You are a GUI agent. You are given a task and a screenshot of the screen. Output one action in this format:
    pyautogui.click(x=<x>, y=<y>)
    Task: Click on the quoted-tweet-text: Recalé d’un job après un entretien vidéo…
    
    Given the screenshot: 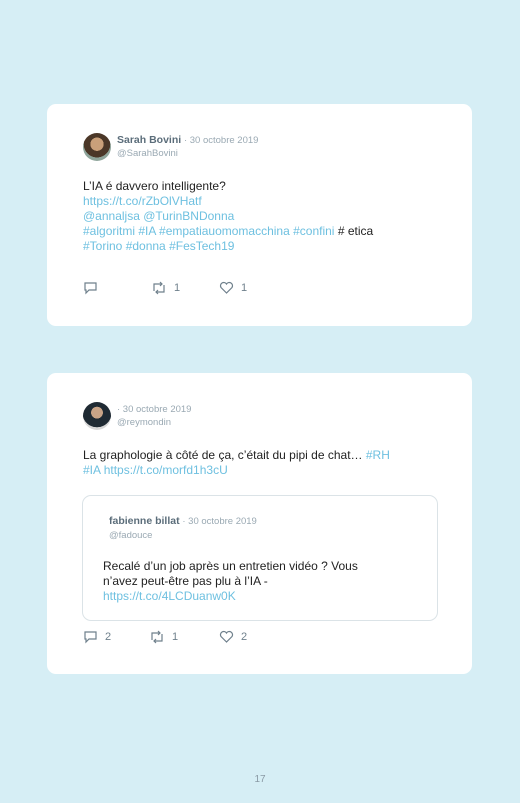 What is the action you would take?
    pyautogui.click(x=253, y=581)
    